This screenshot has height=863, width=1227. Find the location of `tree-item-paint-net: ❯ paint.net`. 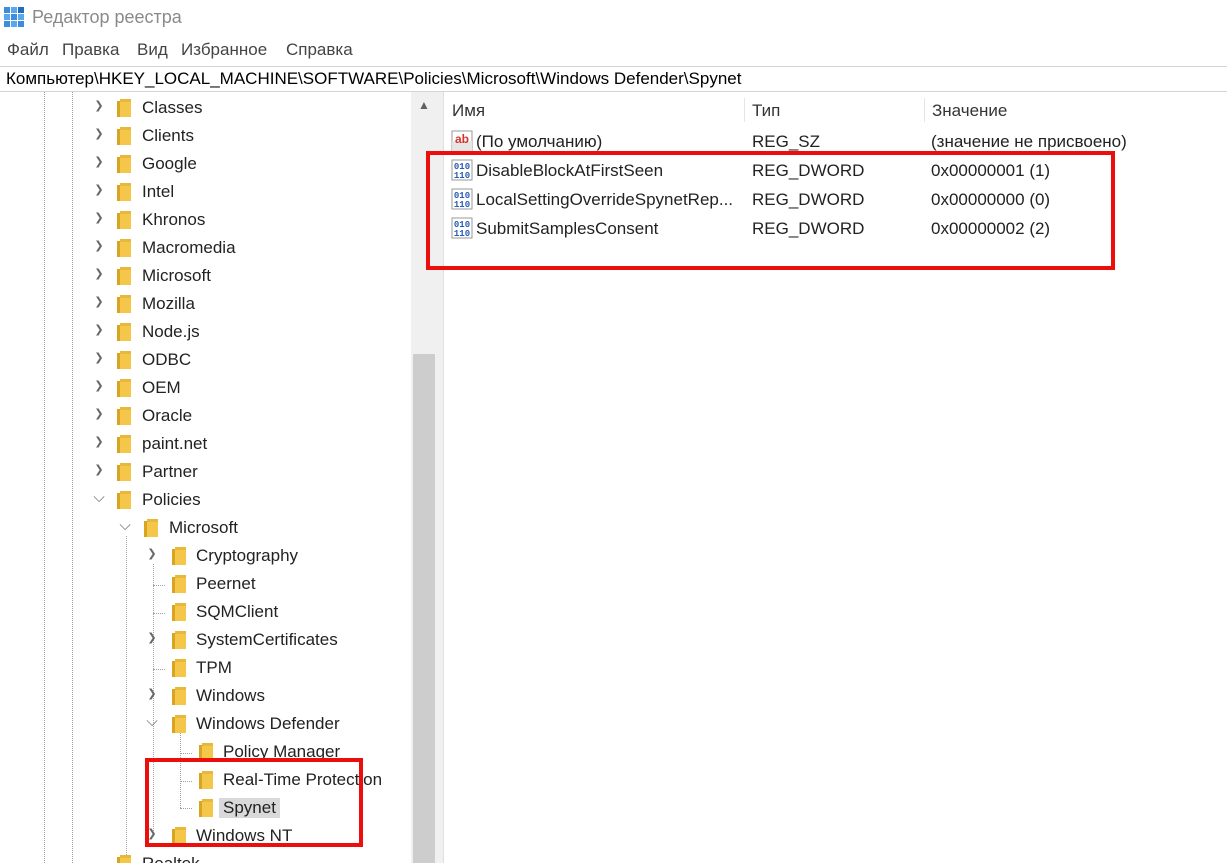

tree-item-paint-net: ❯ paint.net is located at coordinates (205, 444).